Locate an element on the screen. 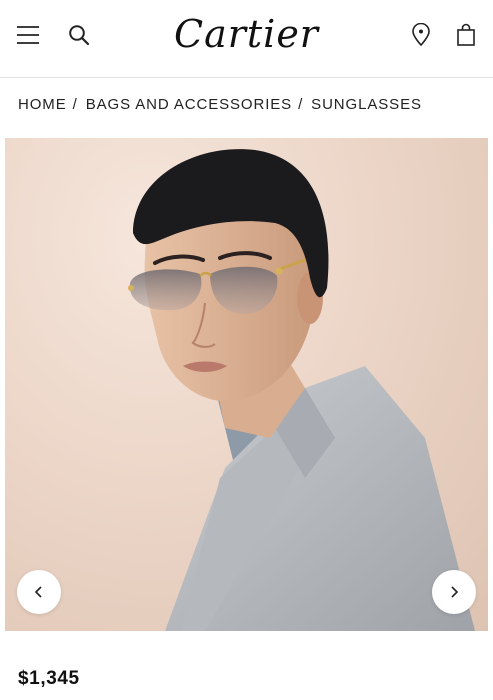 This screenshot has width=493, height=700. store-locator-button is located at coordinates (421, 35).